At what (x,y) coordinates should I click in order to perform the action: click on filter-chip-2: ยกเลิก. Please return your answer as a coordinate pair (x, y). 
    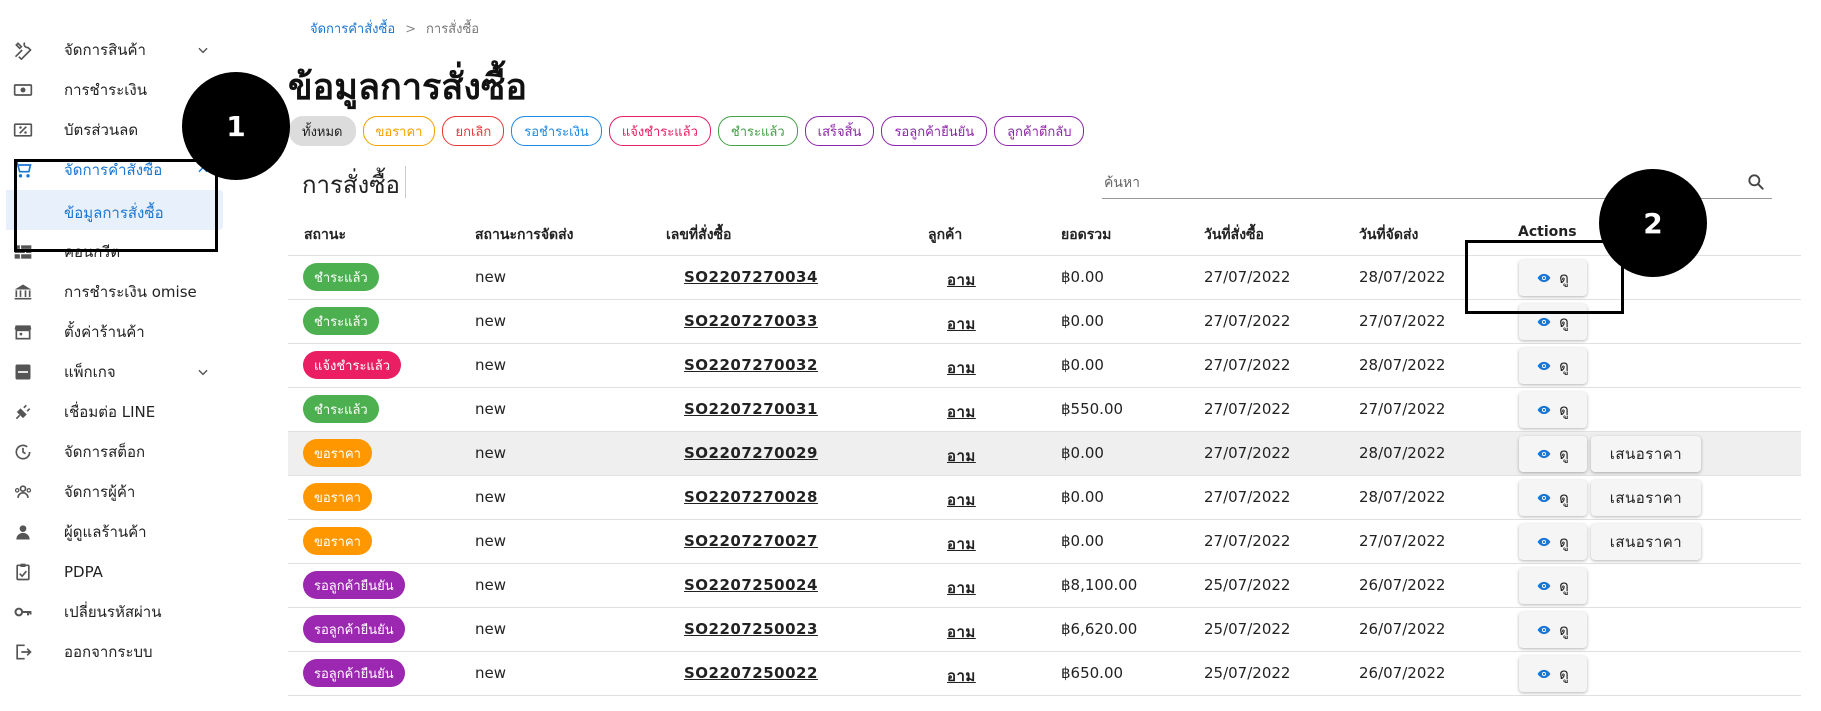
    Looking at the image, I should click on (473, 131).